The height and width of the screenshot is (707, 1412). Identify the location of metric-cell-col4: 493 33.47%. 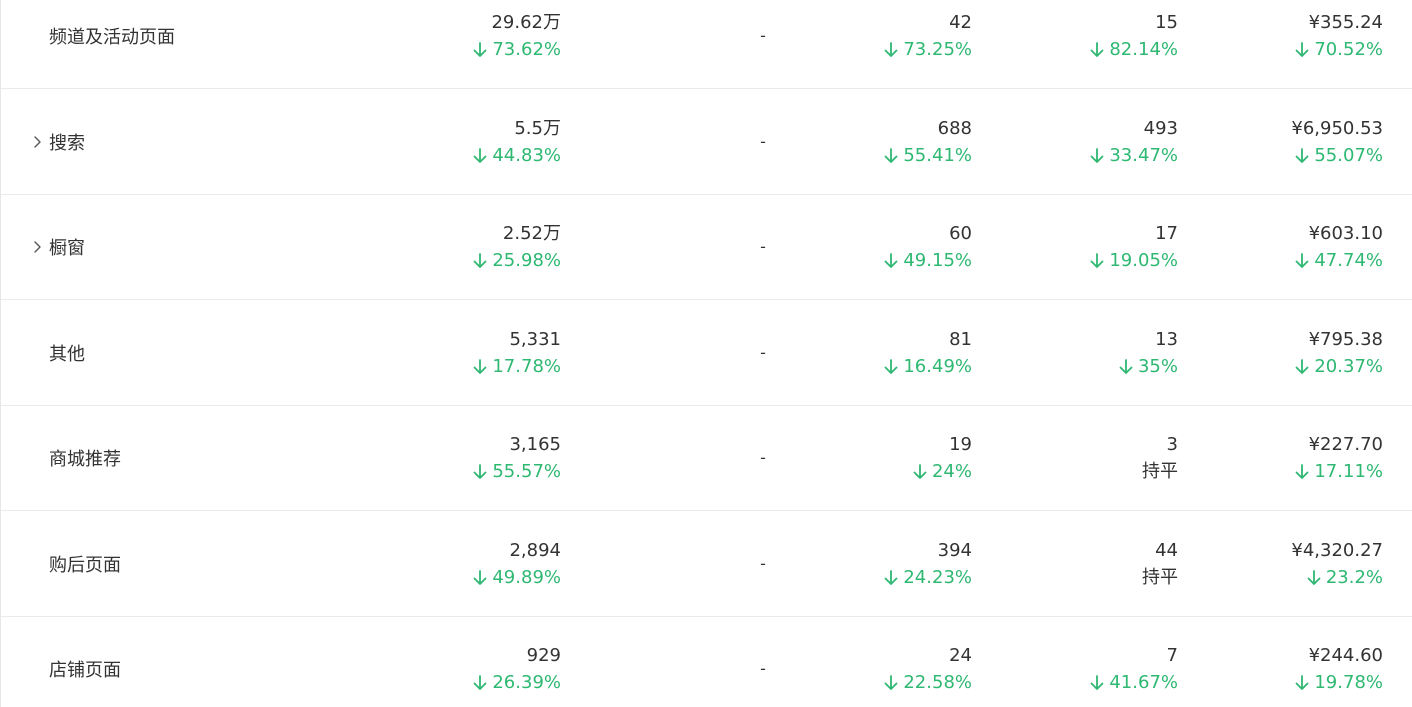
(1134, 142).